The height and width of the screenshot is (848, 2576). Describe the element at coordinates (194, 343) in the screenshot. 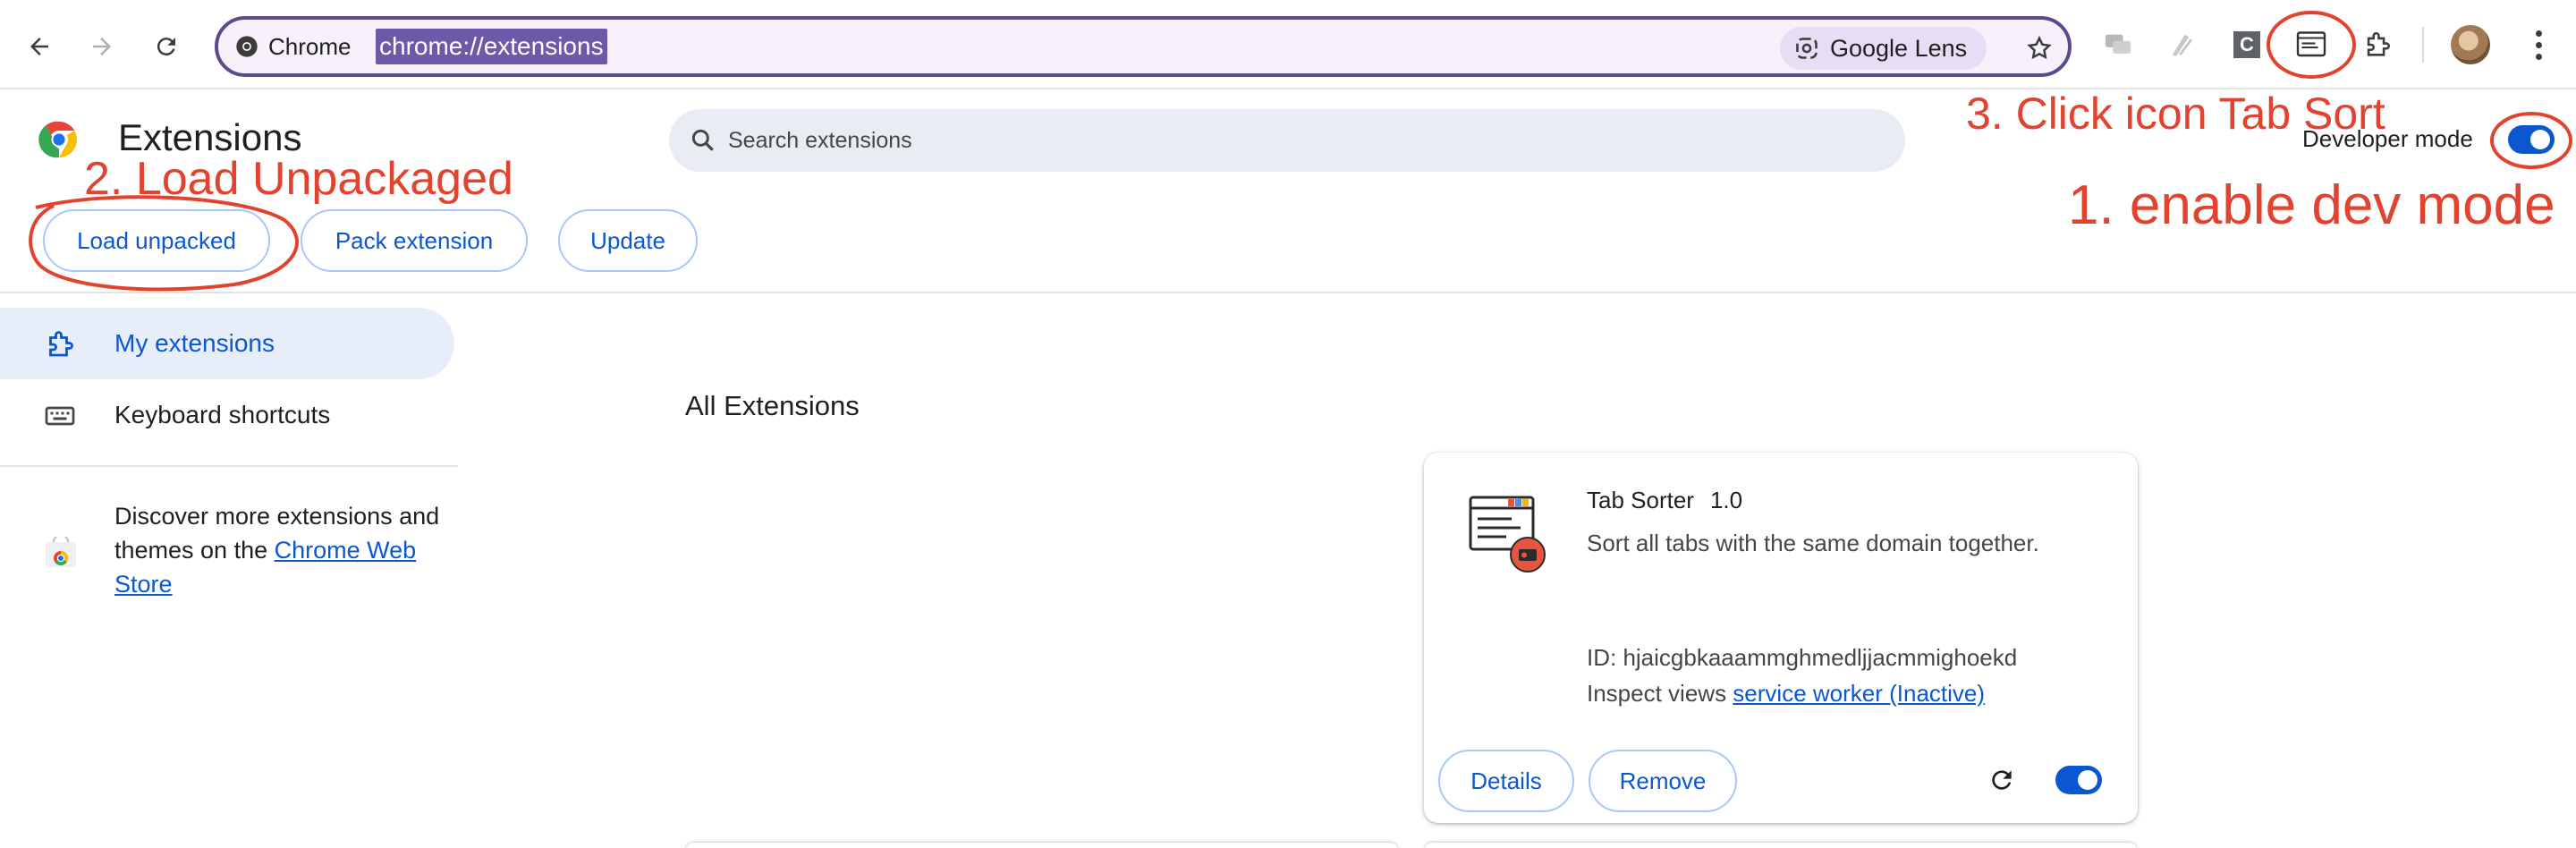

I see `sidebar-item-label: My extensions` at that location.